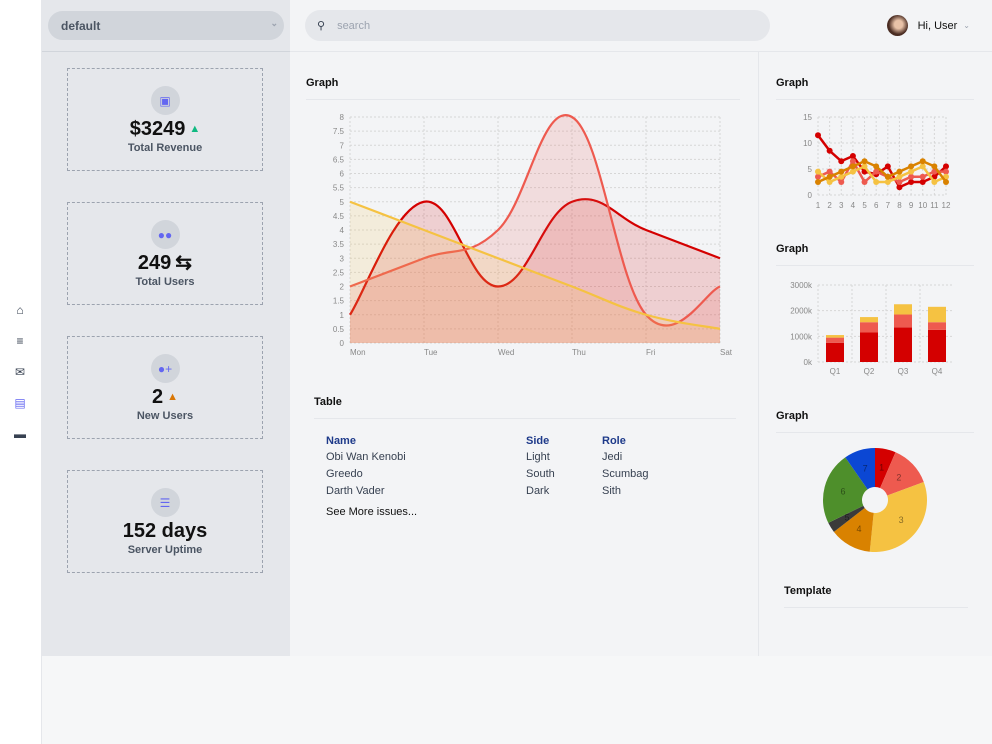  What do you see at coordinates (20, 434) in the screenshot?
I see `wallet-icon: ▬` at bounding box center [20, 434].